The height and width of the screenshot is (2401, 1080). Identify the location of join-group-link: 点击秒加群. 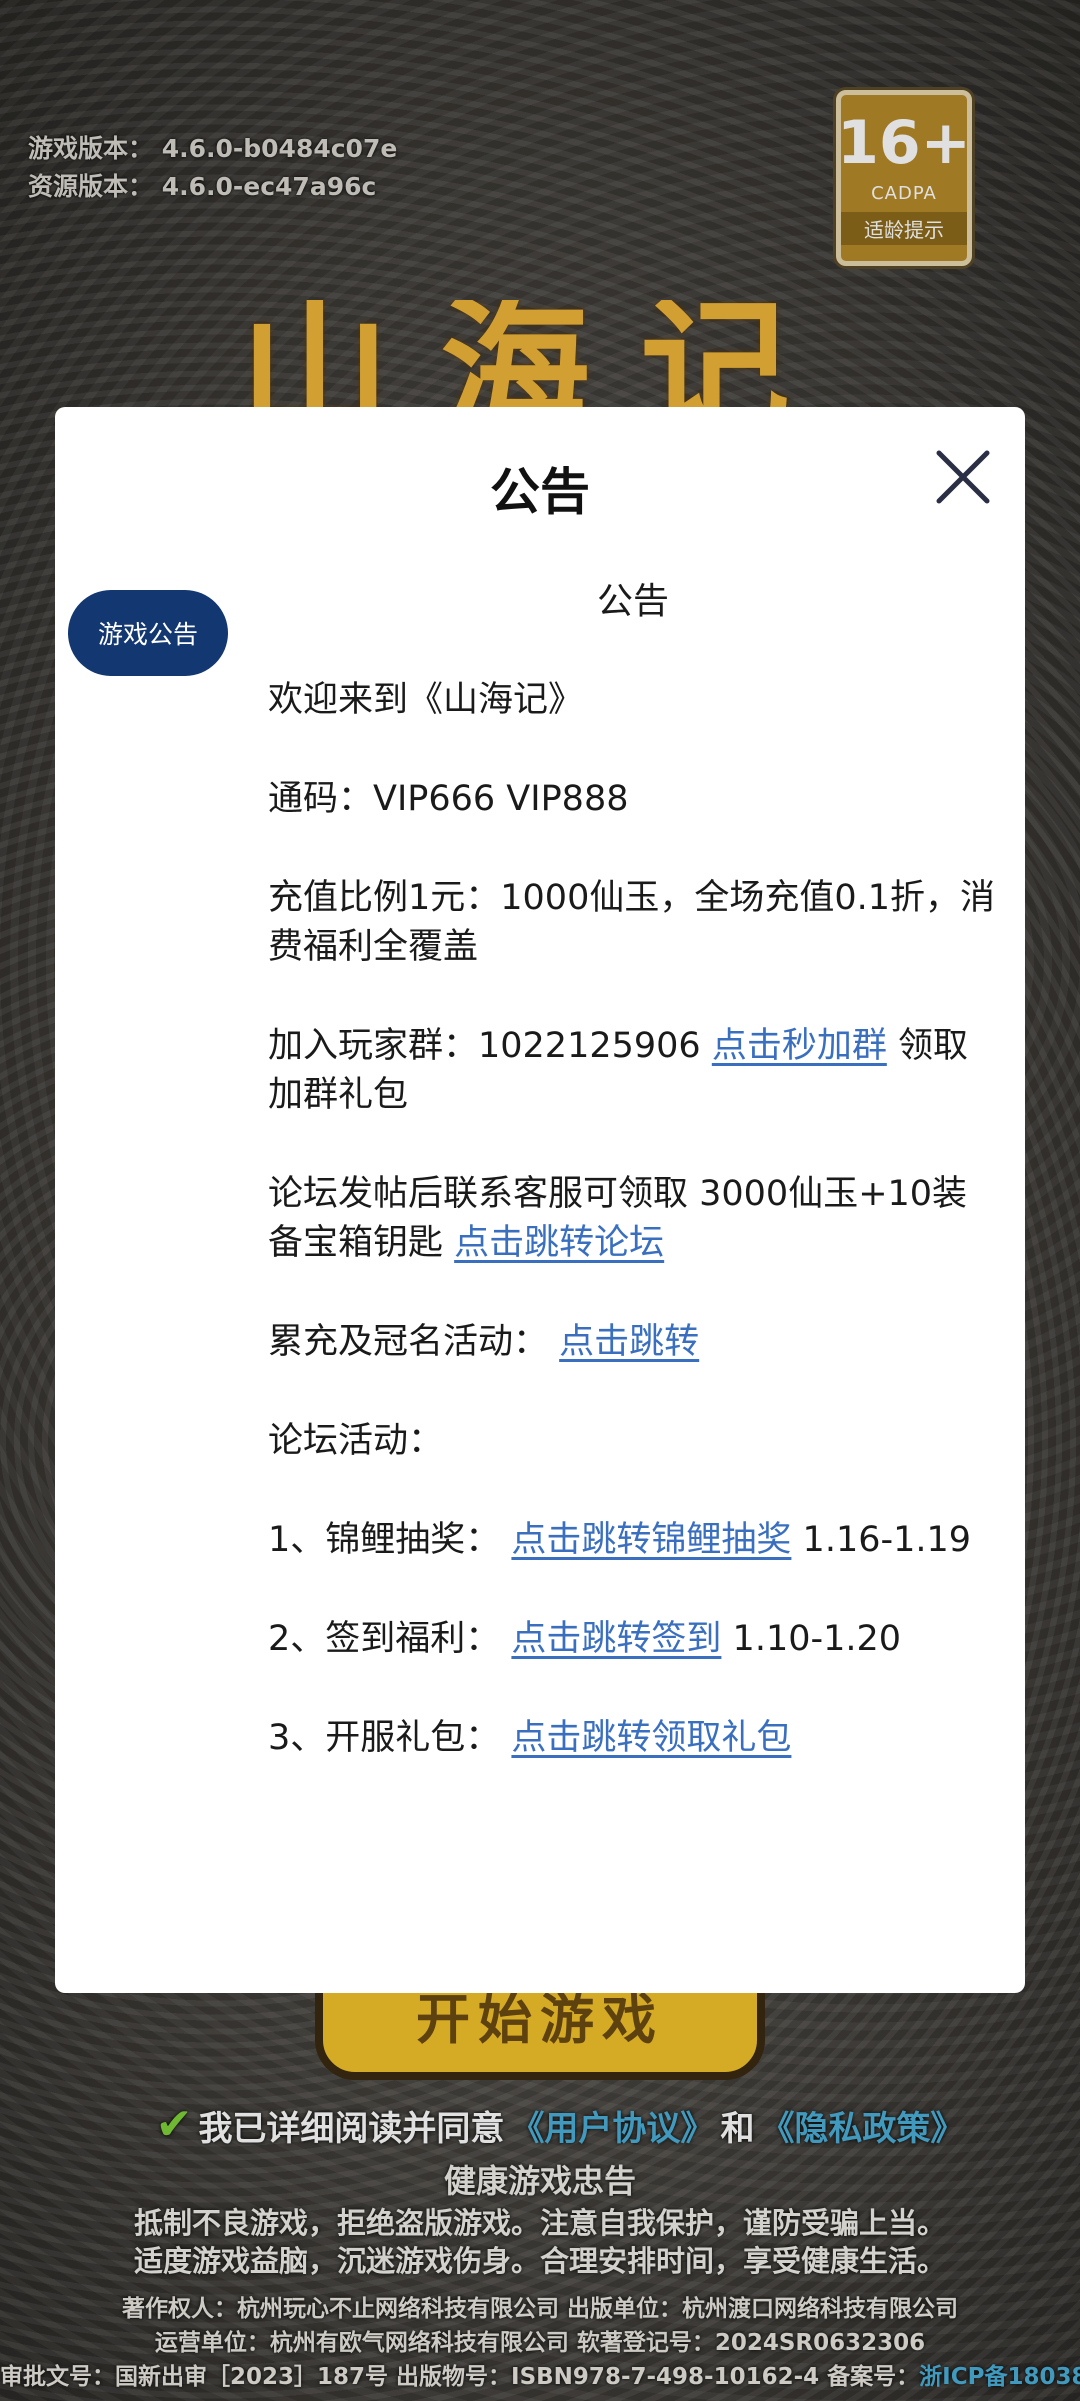
(799, 1046).